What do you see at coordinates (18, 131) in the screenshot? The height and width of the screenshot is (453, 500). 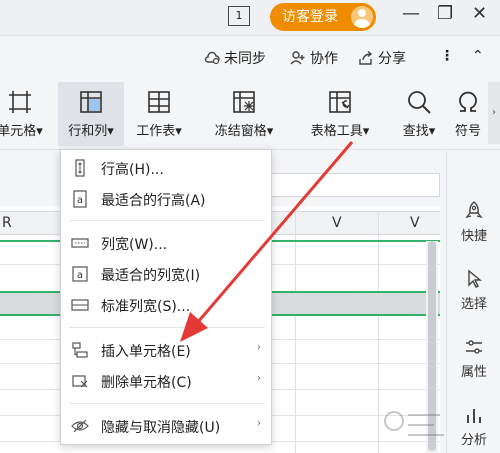 I see `ribbon-cell-label: 单元格` at bounding box center [18, 131].